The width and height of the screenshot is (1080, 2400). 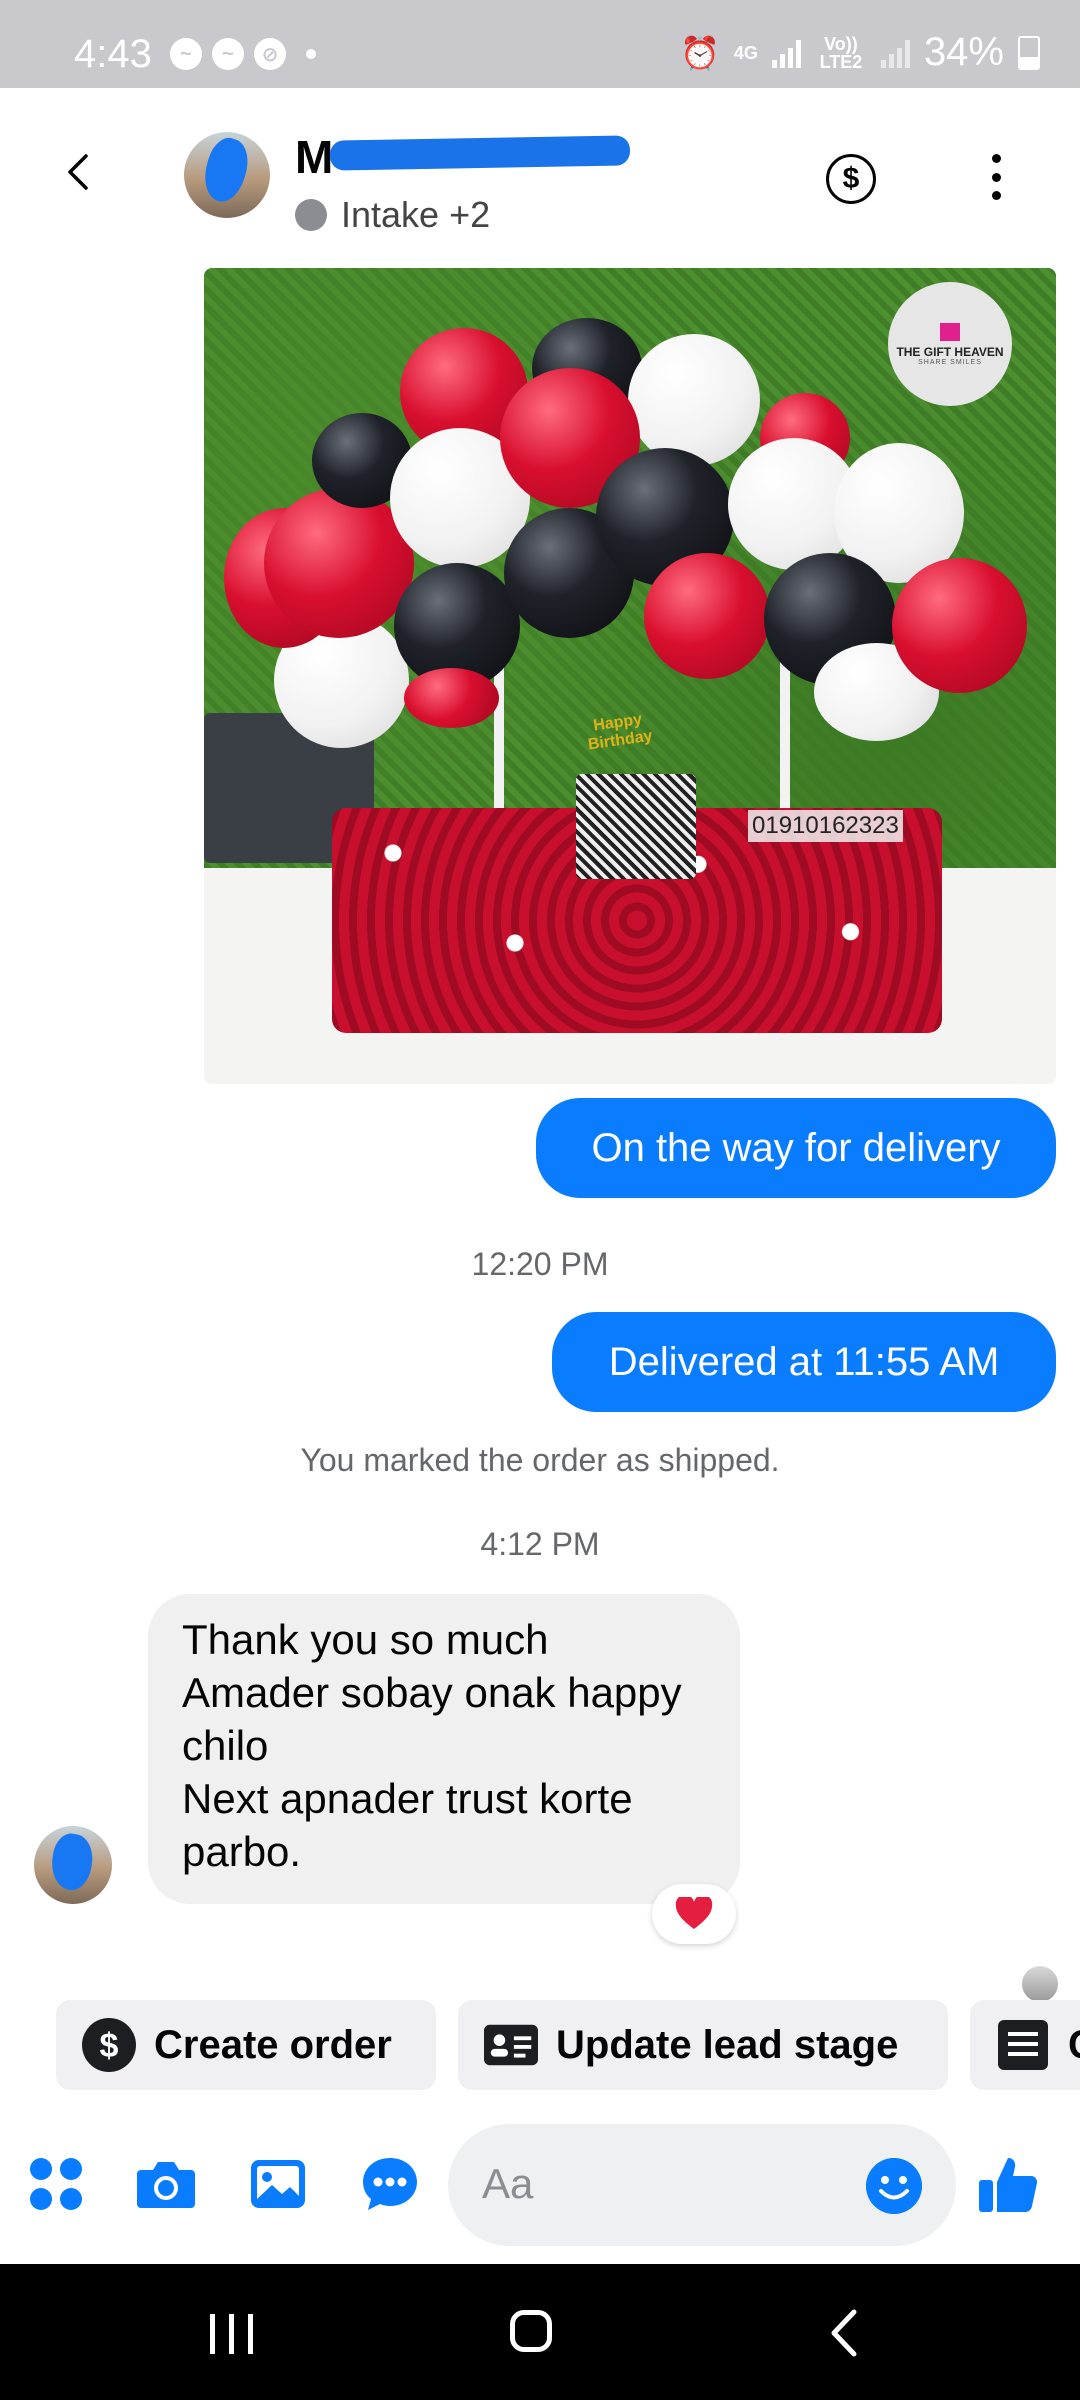 What do you see at coordinates (225, 1745) in the screenshot?
I see `message-line: chilo` at bounding box center [225, 1745].